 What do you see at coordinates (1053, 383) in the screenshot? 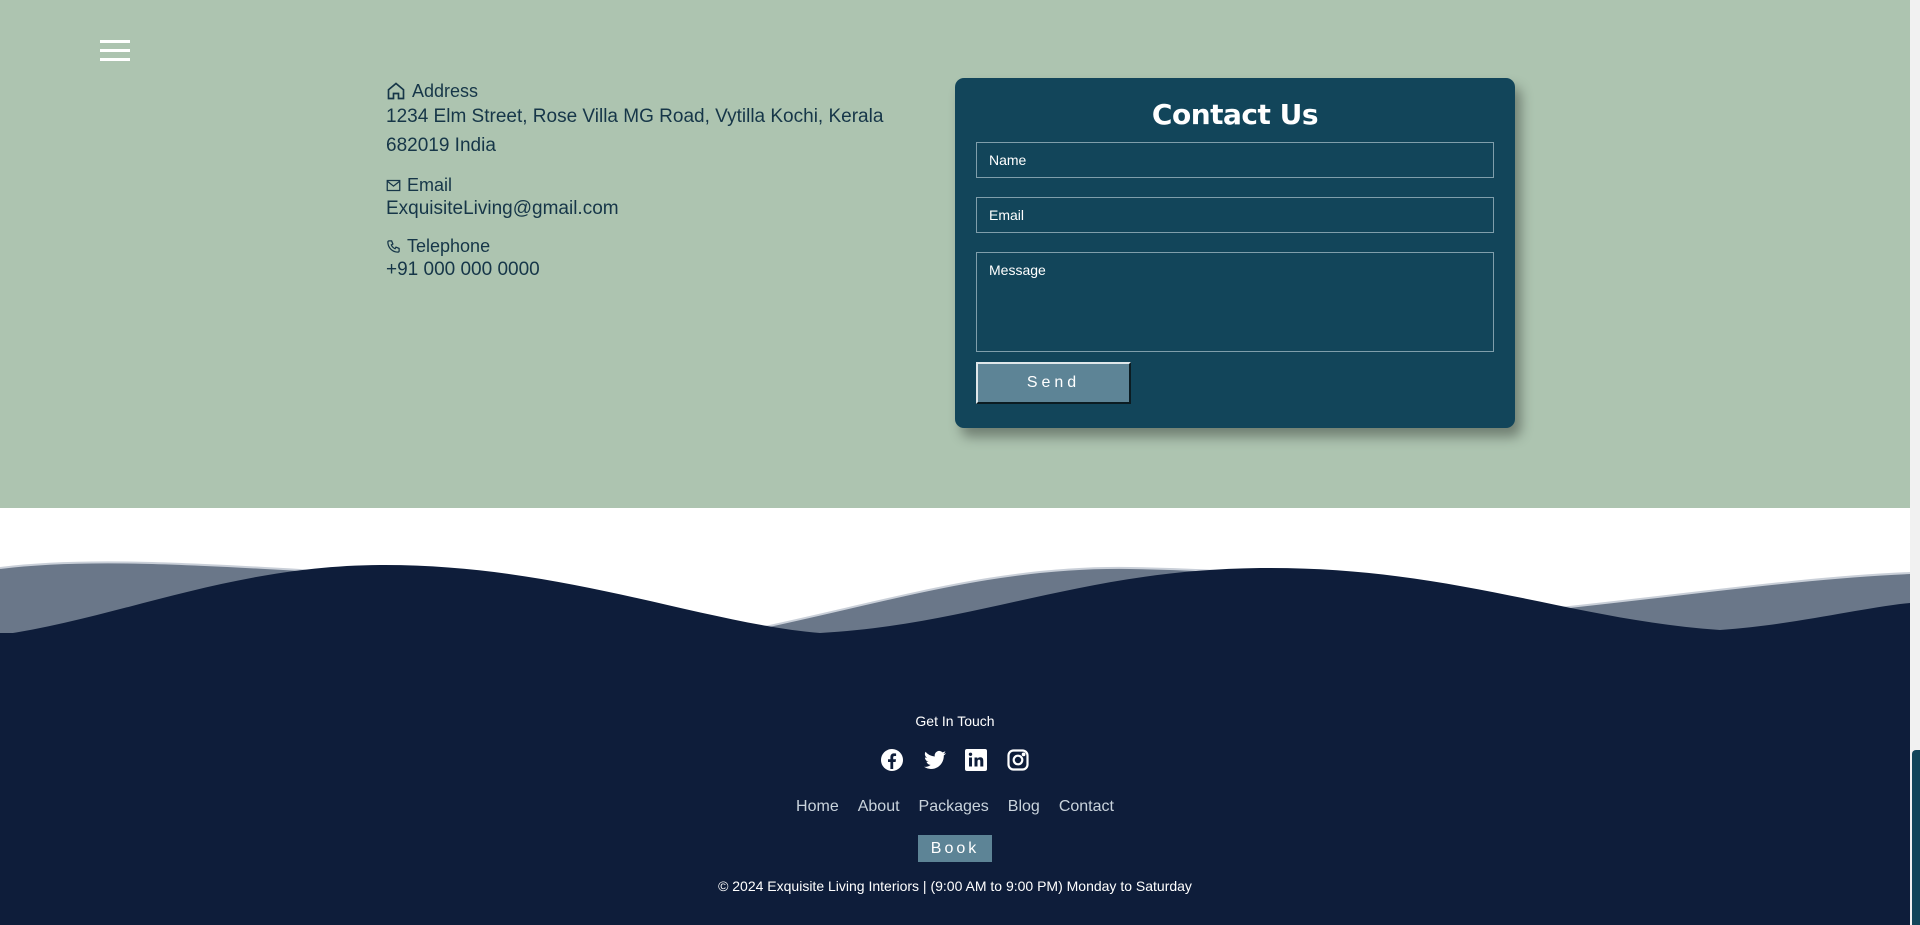
I see `send-button: Send` at bounding box center [1053, 383].